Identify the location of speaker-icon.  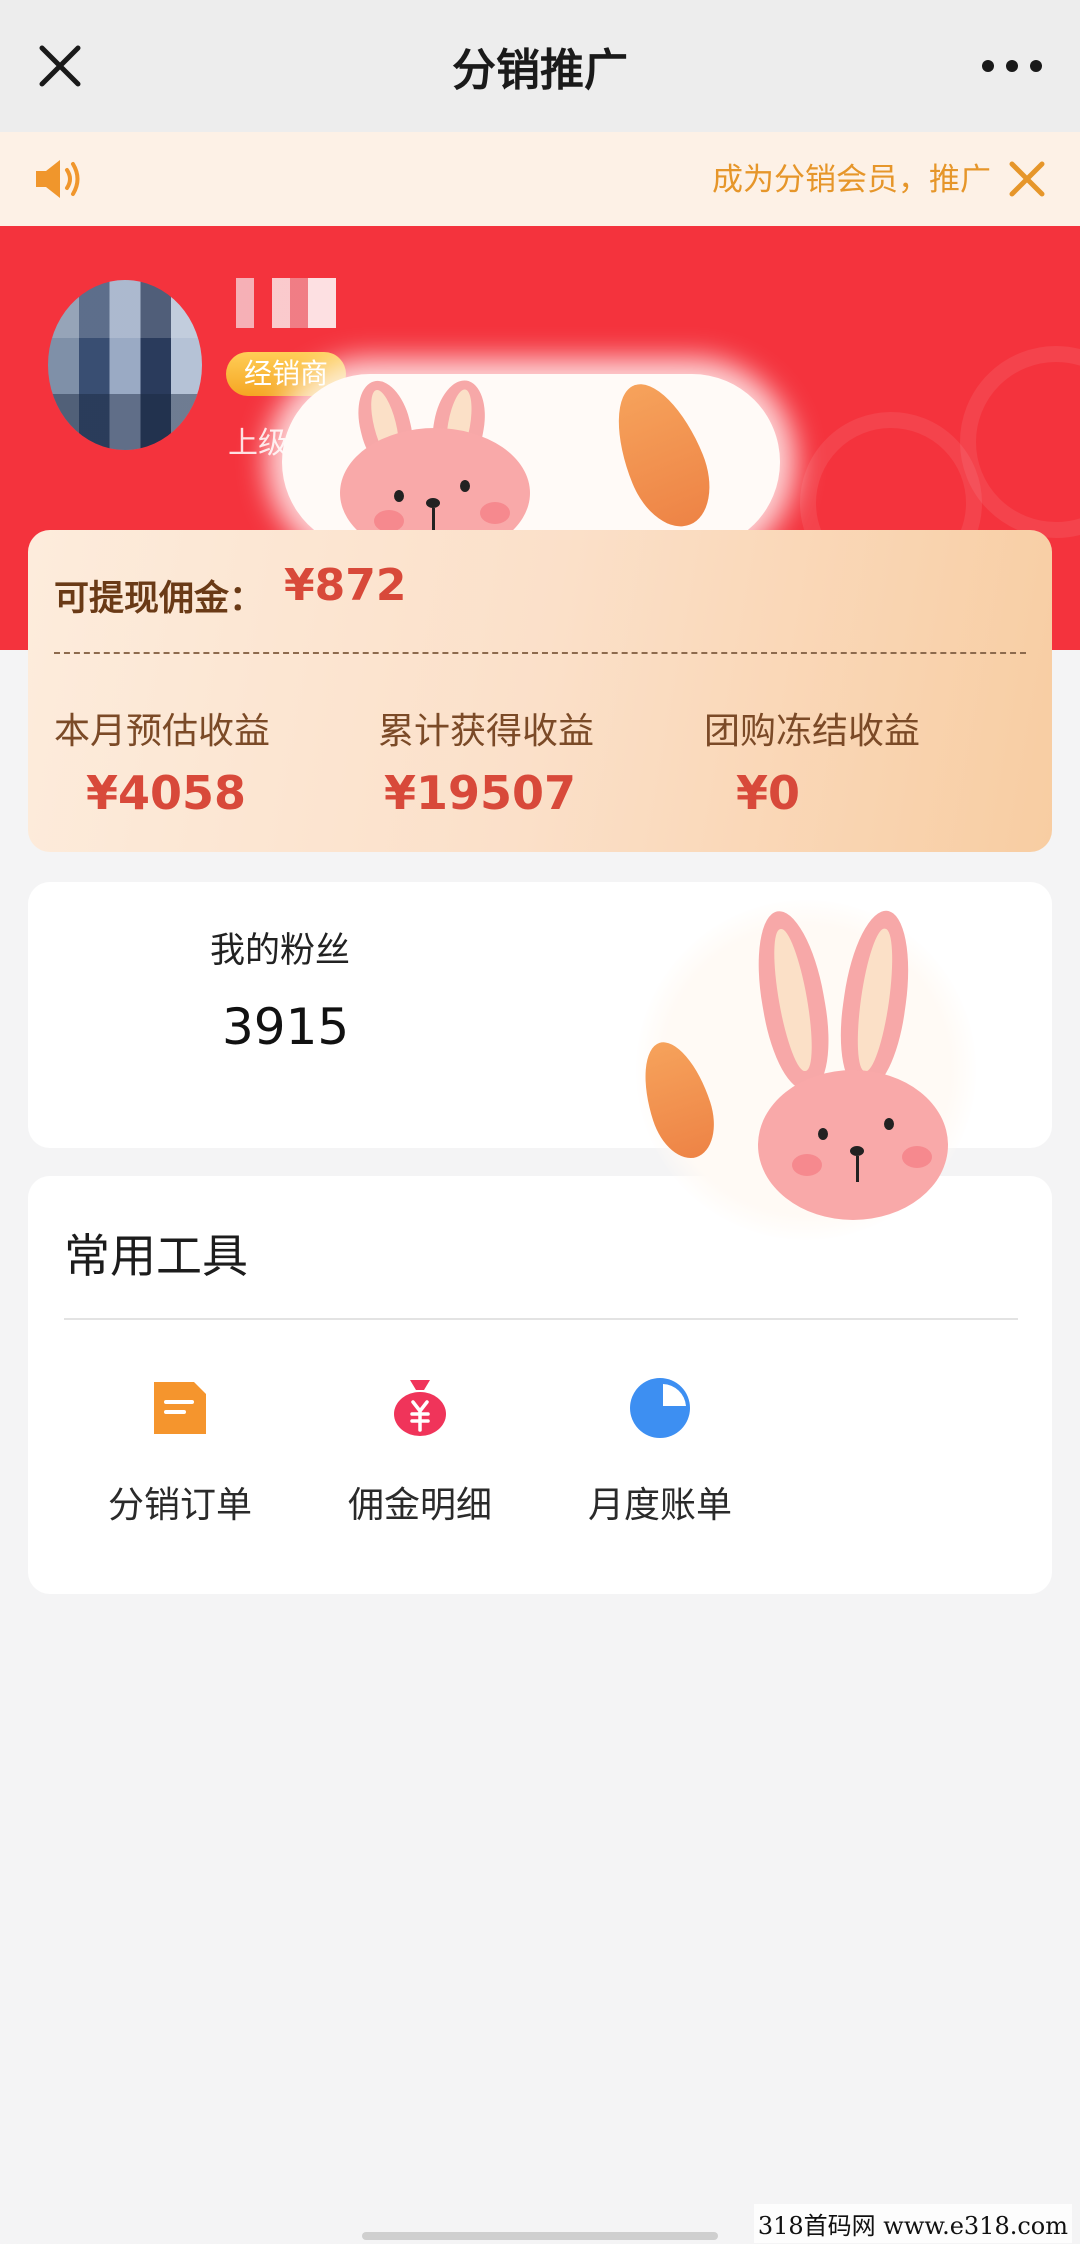
(58, 179).